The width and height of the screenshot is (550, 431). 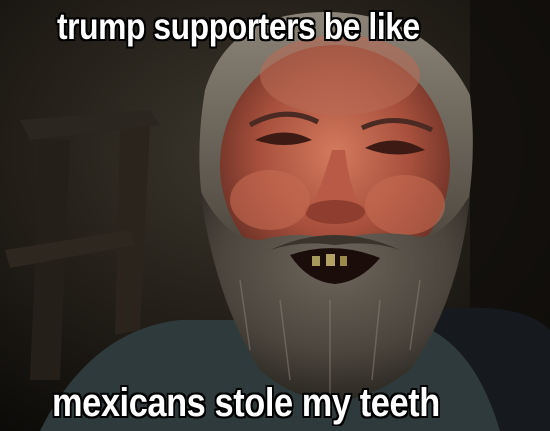 I want to click on bottom-caption: mexicans stole my teeth, so click(x=246, y=403).